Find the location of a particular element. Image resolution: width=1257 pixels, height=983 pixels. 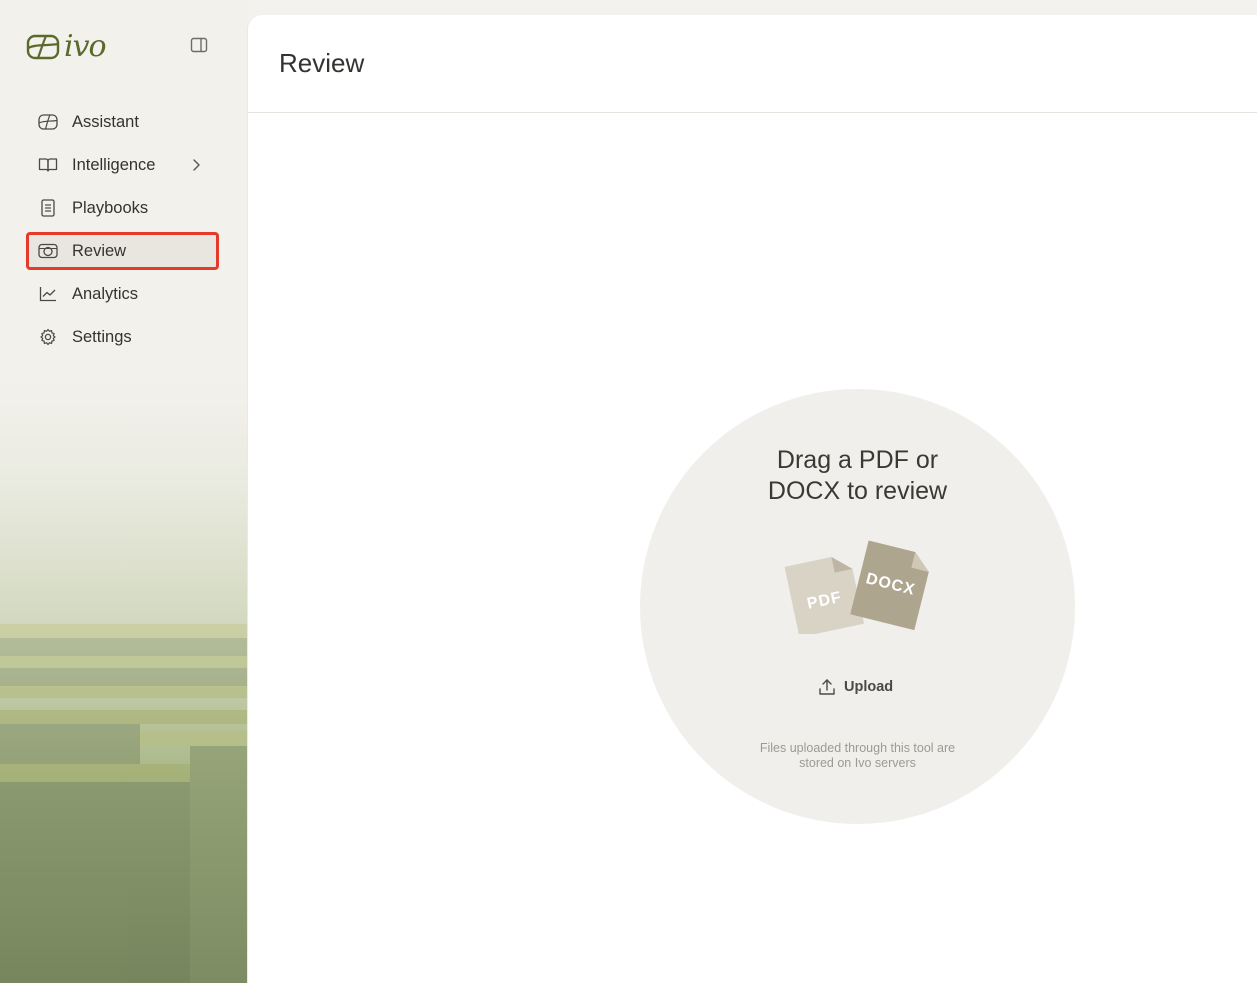

sidebar-item-assistant: Assistant is located at coordinates (122, 122).